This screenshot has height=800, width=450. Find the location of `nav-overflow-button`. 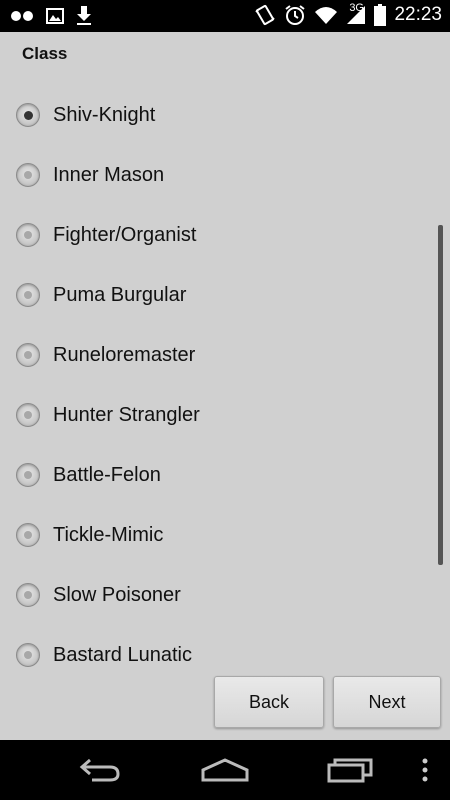

nav-overflow-button is located at coordinates (425, 770).